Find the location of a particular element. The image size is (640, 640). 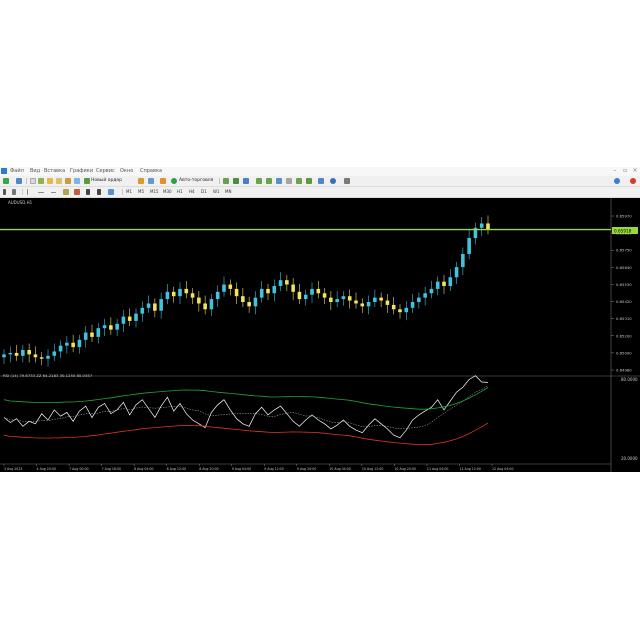

arrows-icon is located at coordinates (111, 192).